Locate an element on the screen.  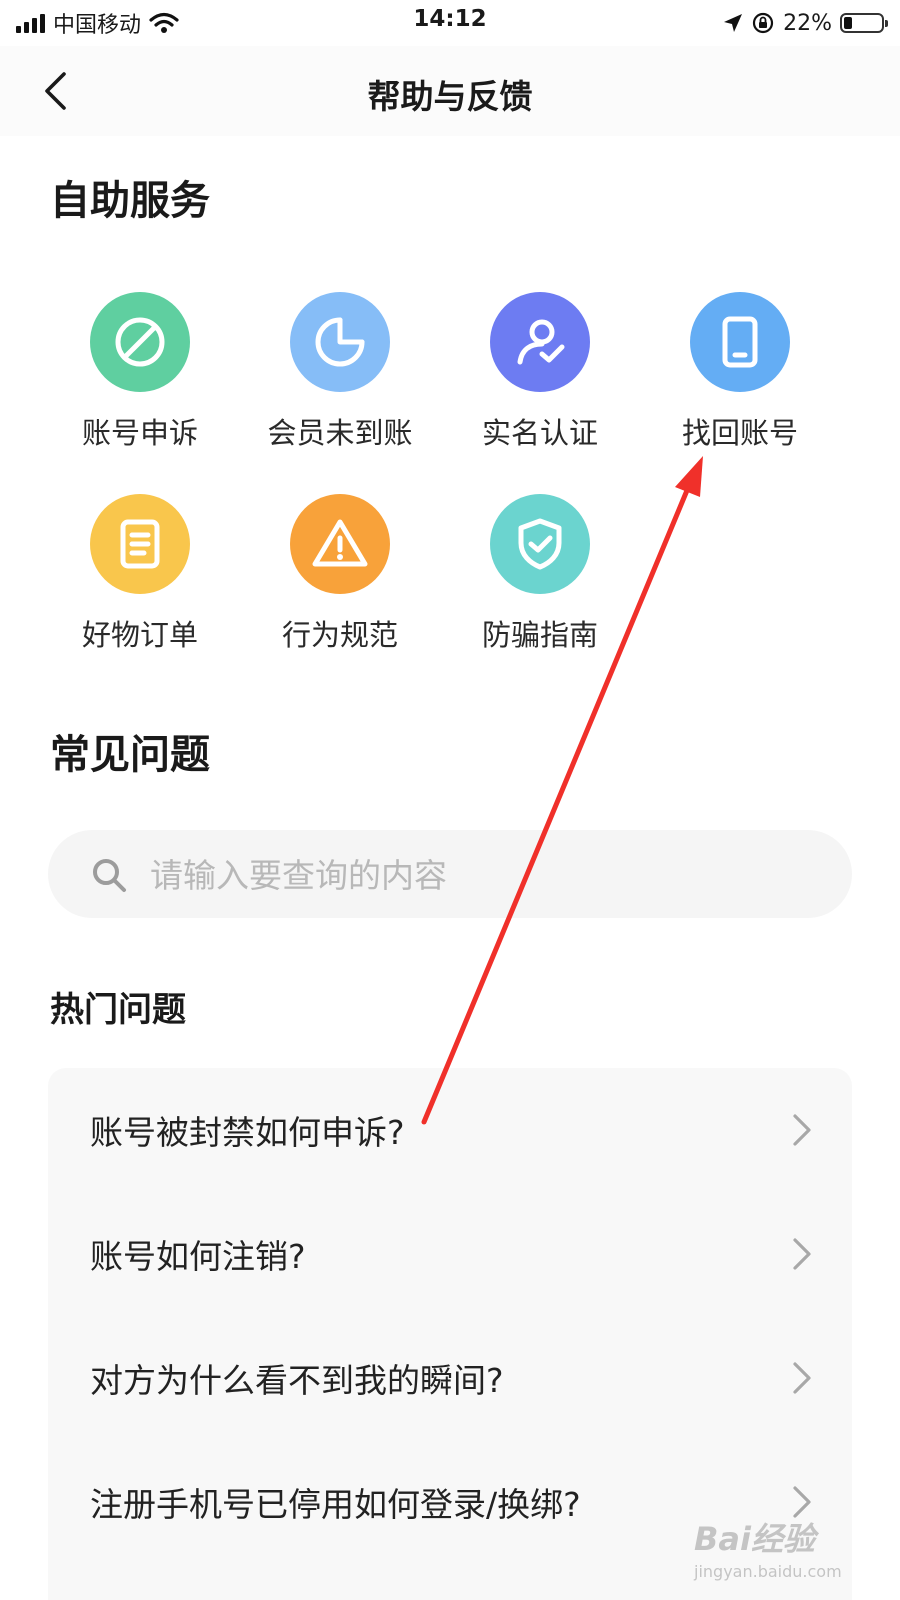
service-anti-fraud-guide: 防骗指南 is located at coordinates (540, 574).